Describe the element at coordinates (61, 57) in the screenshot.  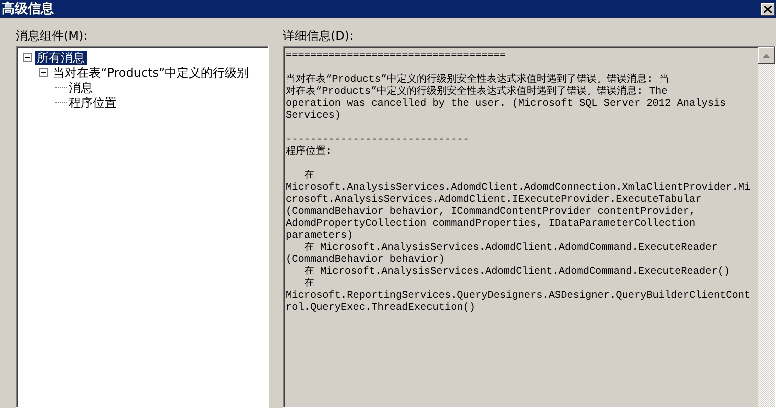
I see `tree-item: 所有消息` at that location.